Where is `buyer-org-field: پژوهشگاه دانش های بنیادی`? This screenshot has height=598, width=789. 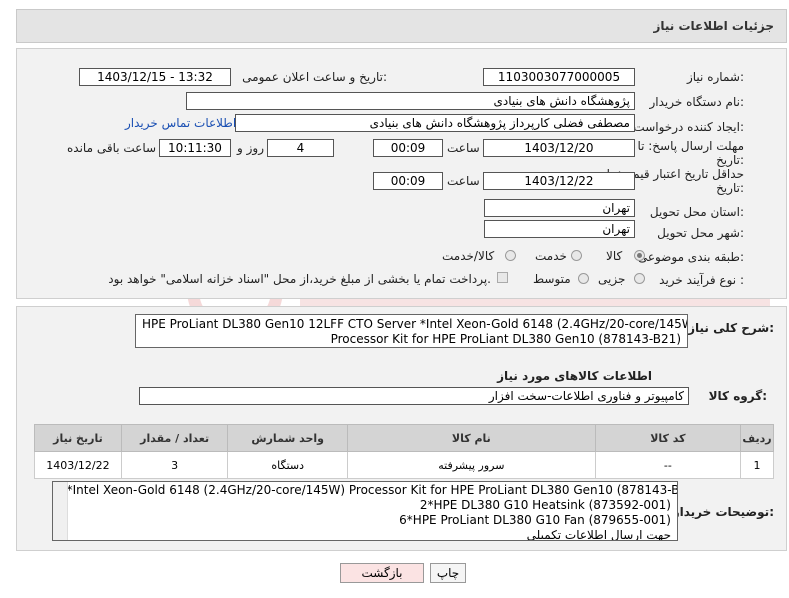 buyer-org-field: پژوهشگاه دانش های بنیادی is located at coordinates (410, 101).